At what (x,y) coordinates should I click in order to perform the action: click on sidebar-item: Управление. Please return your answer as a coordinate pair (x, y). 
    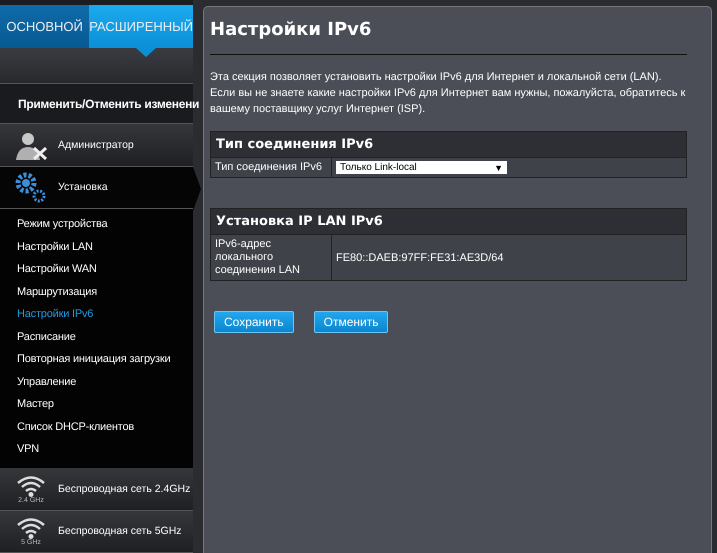
    Looking at the image, I should click on (46, 382).